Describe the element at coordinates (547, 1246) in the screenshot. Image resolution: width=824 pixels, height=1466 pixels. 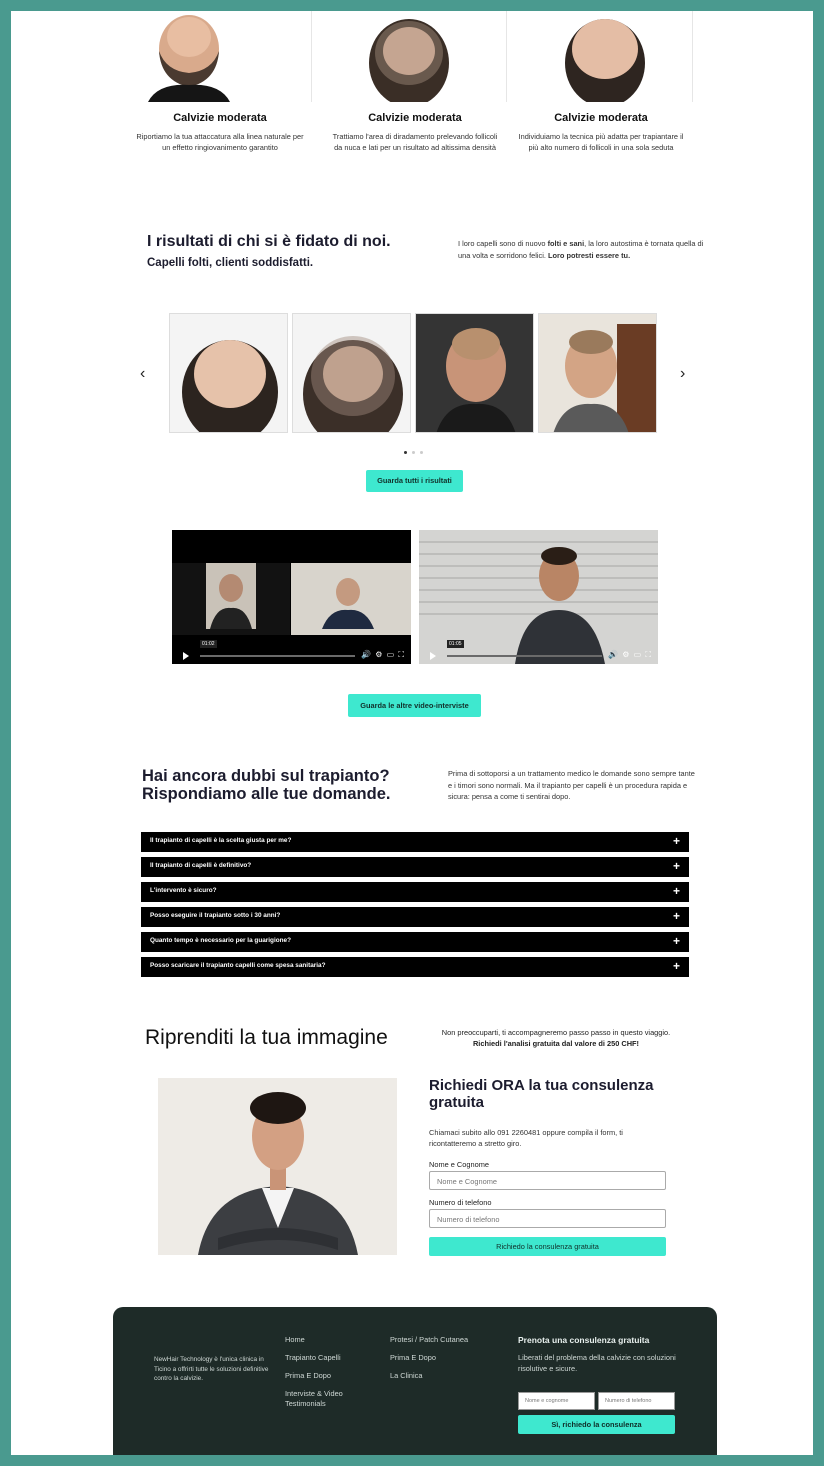
I see `request-consultation-button: Richiedo la consulenza gratuita` at that location.